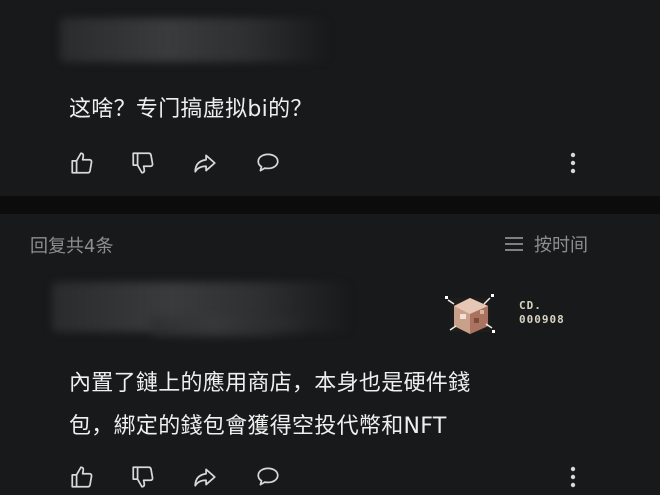  What do you see at coordinates (191, 109) in the screenshot?
I see `comment-text: 这啥？专门搞虚拟bi的？` at bounding box center [191, 109].